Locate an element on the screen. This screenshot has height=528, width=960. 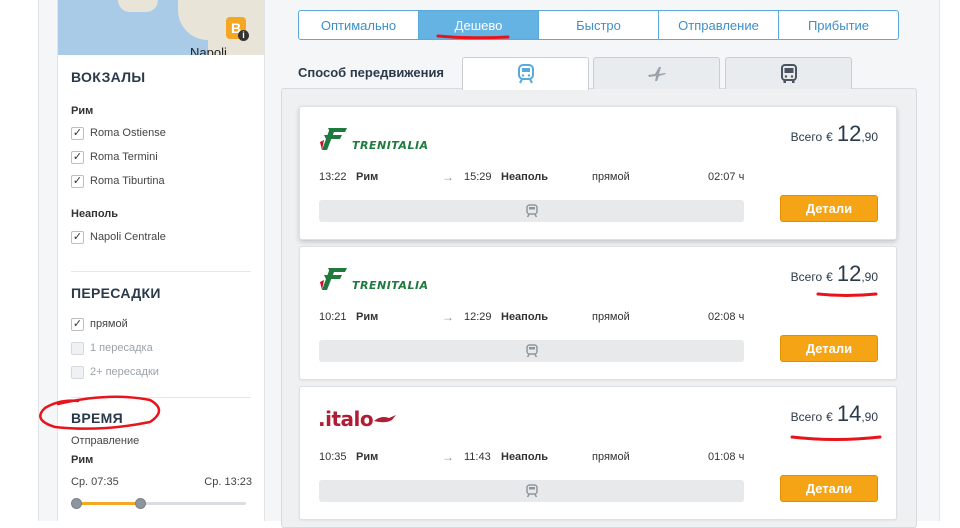
station-filter-roma-ostiense: ✓ Roma Ostiense is located at coordinates (118, 133).